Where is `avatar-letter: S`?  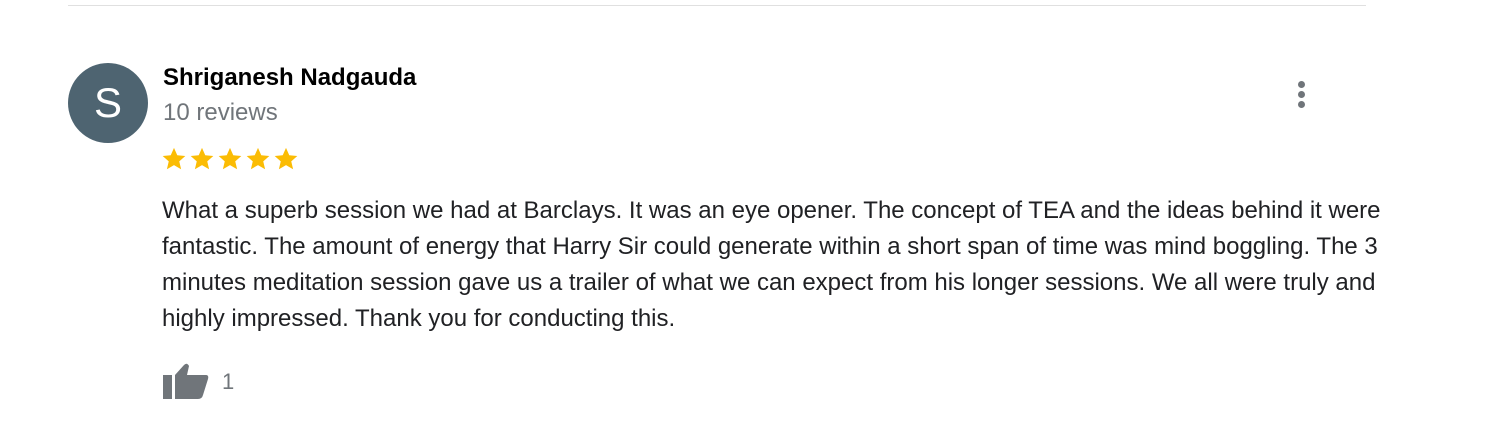
avatar-letter: S is located at coordinates (107, 102).